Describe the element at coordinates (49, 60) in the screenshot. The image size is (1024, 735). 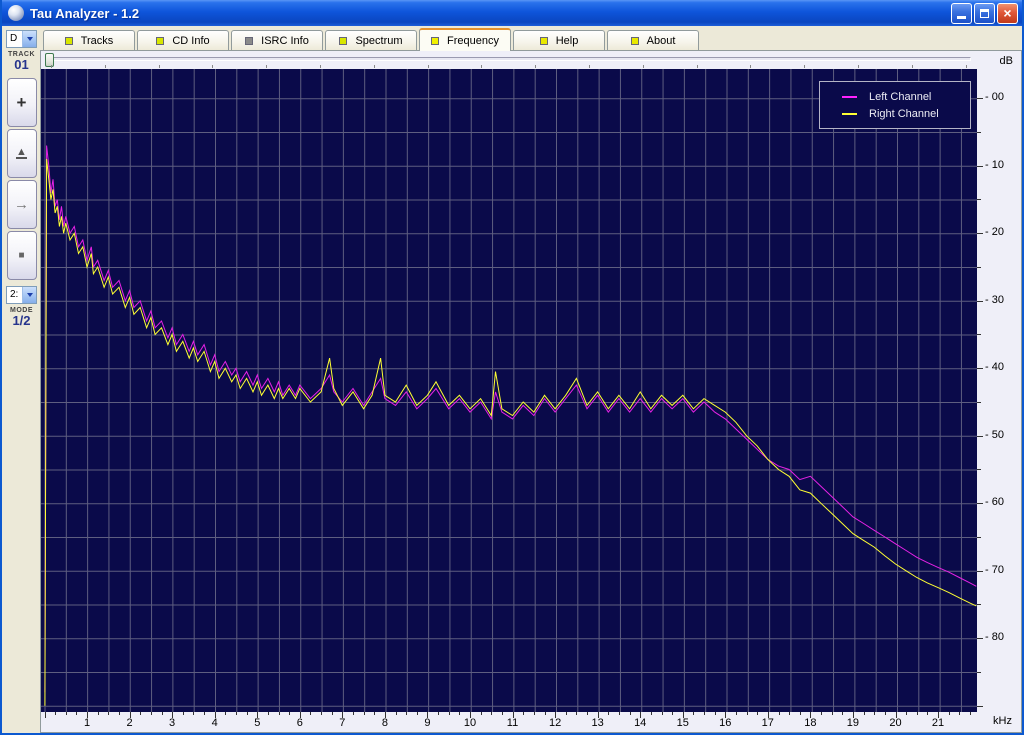
I see `slider-thumb` at that location.